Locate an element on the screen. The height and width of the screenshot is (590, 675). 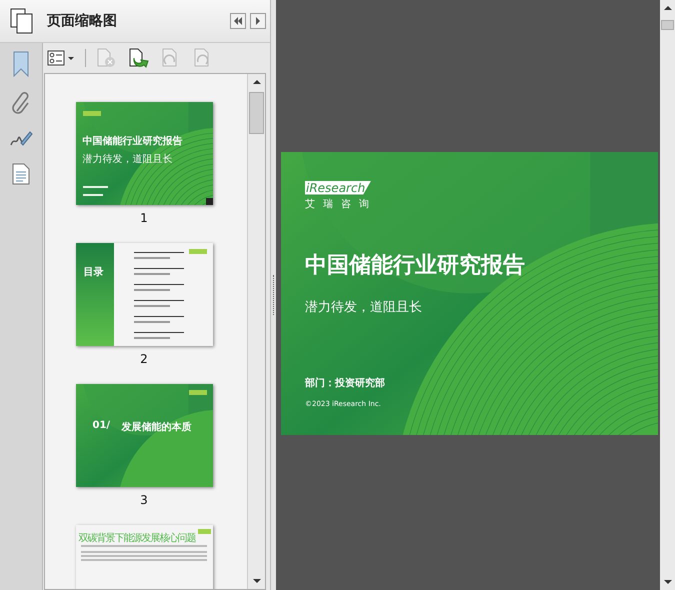
thumbnail-heading: 目录 is located at coordinates (94, 272).